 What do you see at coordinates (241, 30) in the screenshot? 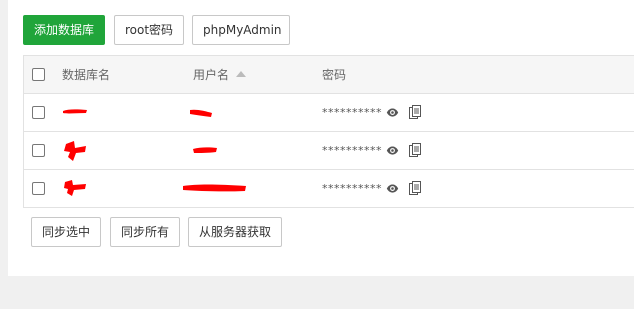
I see `phpmyadmin-button: phpMyAdmin` at bounding box center [241, 30].